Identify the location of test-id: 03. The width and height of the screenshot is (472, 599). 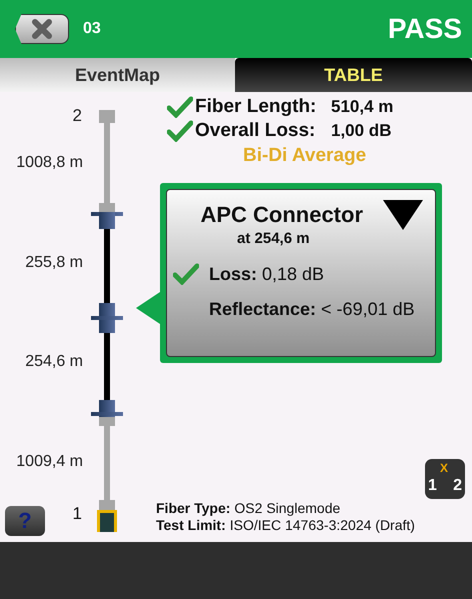
(92, 29).